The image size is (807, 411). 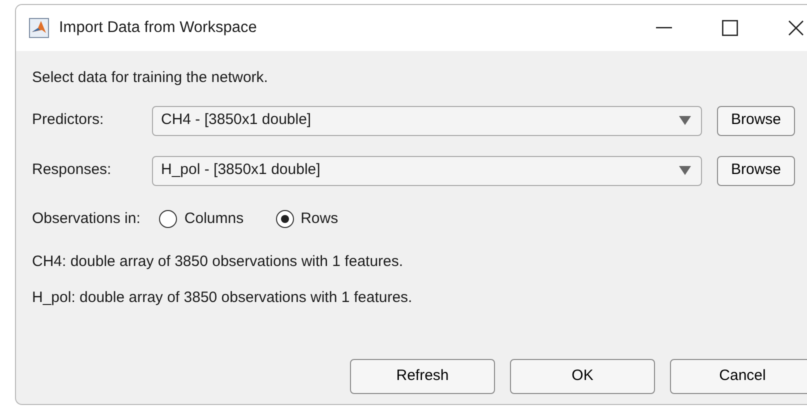 I want to click on info-text: CH4: double array of 3850 observations with 1 features., so click(x=218, y=262).